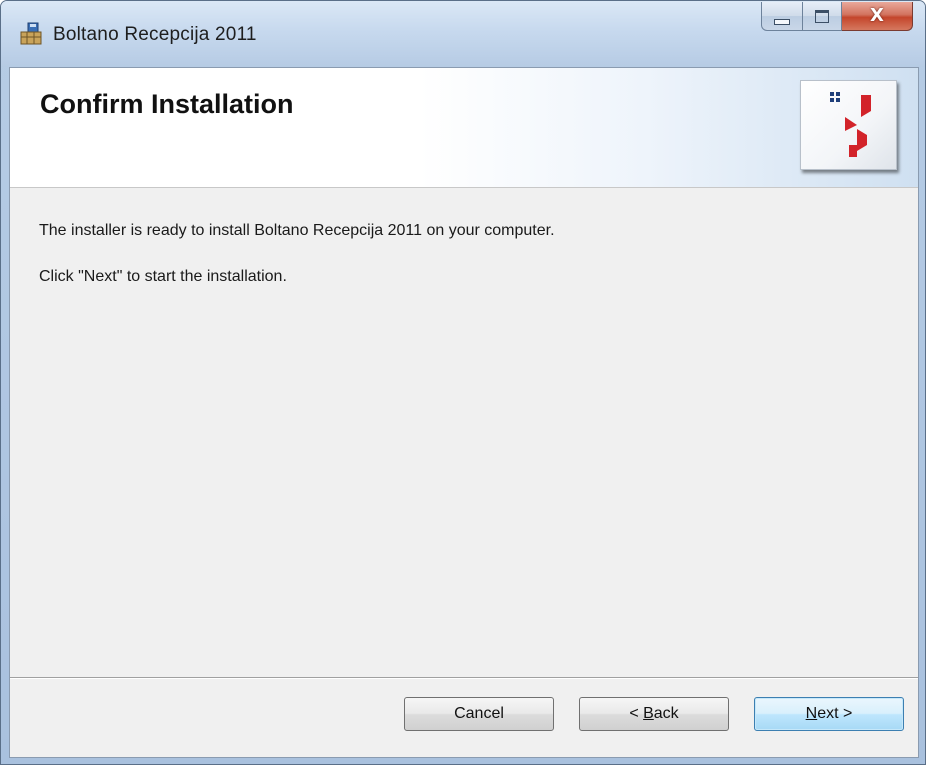 The image size is (926, 765). Describe the element at coordinates (835, 713) in the screenshot. I see `next-button-rest: ext >` at that location.